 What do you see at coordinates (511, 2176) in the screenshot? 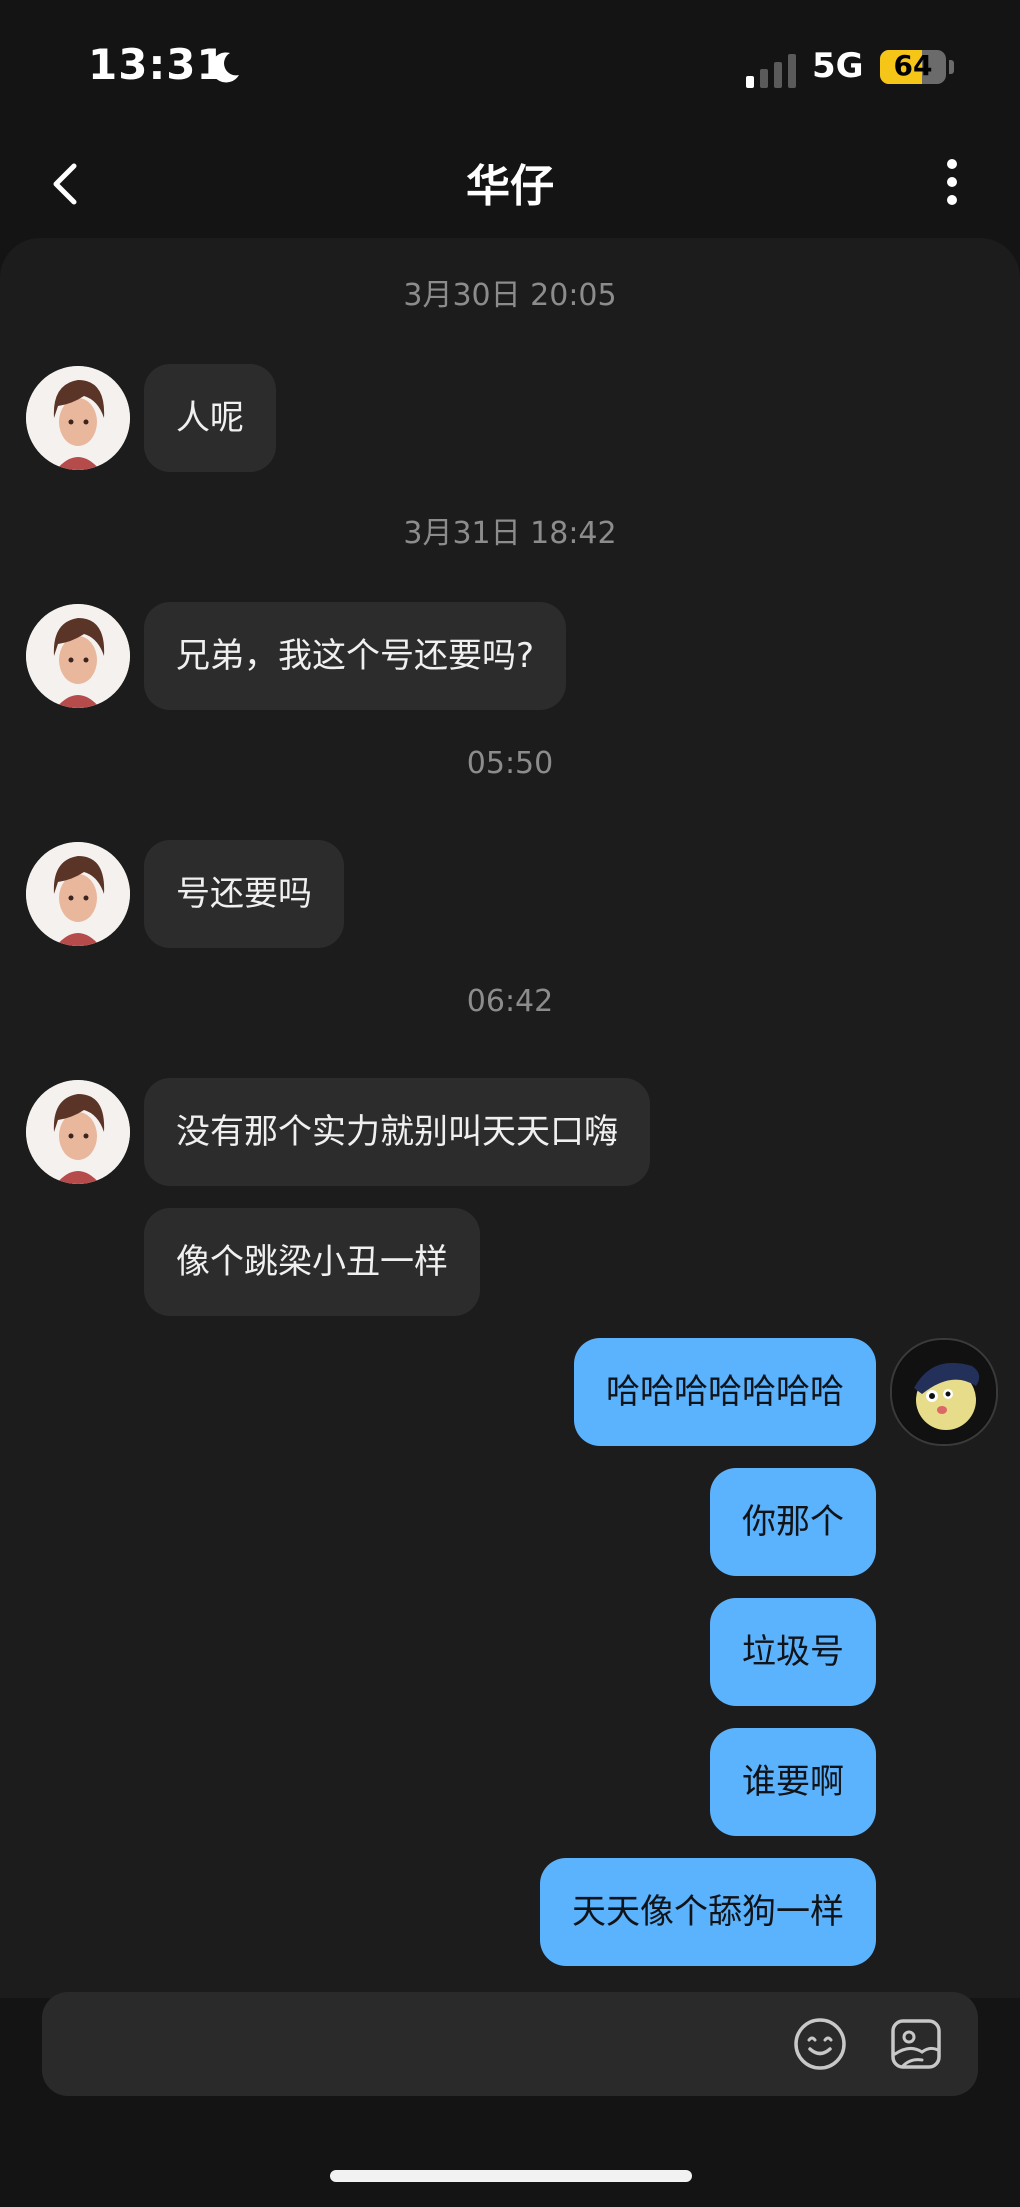
I see `home-indicator` at bounding box center [511, 2176].